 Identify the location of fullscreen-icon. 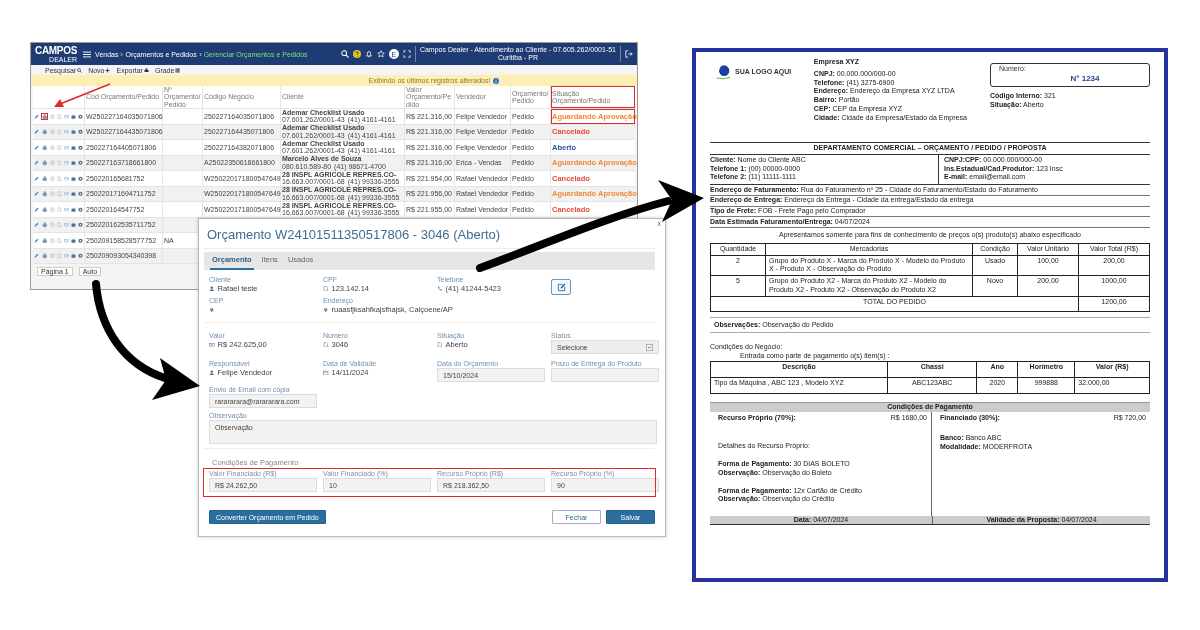
(406, 54).